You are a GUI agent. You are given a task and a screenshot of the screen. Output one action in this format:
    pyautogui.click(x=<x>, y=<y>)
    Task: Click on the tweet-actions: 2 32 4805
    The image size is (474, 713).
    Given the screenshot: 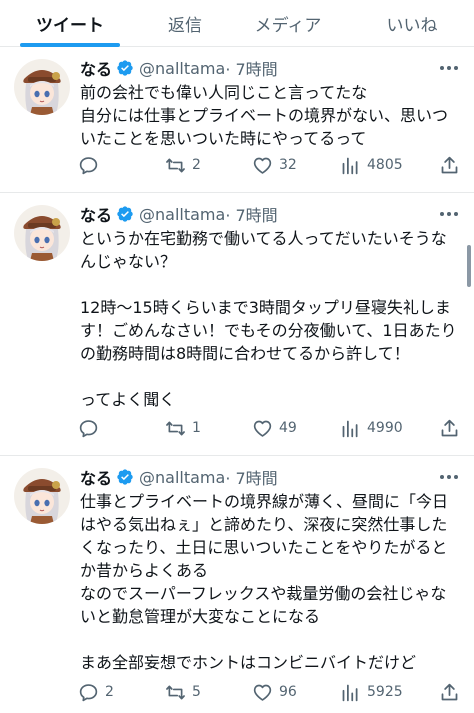 What is the action you would take?
    pyautogui.click(x=269, y=165)
    